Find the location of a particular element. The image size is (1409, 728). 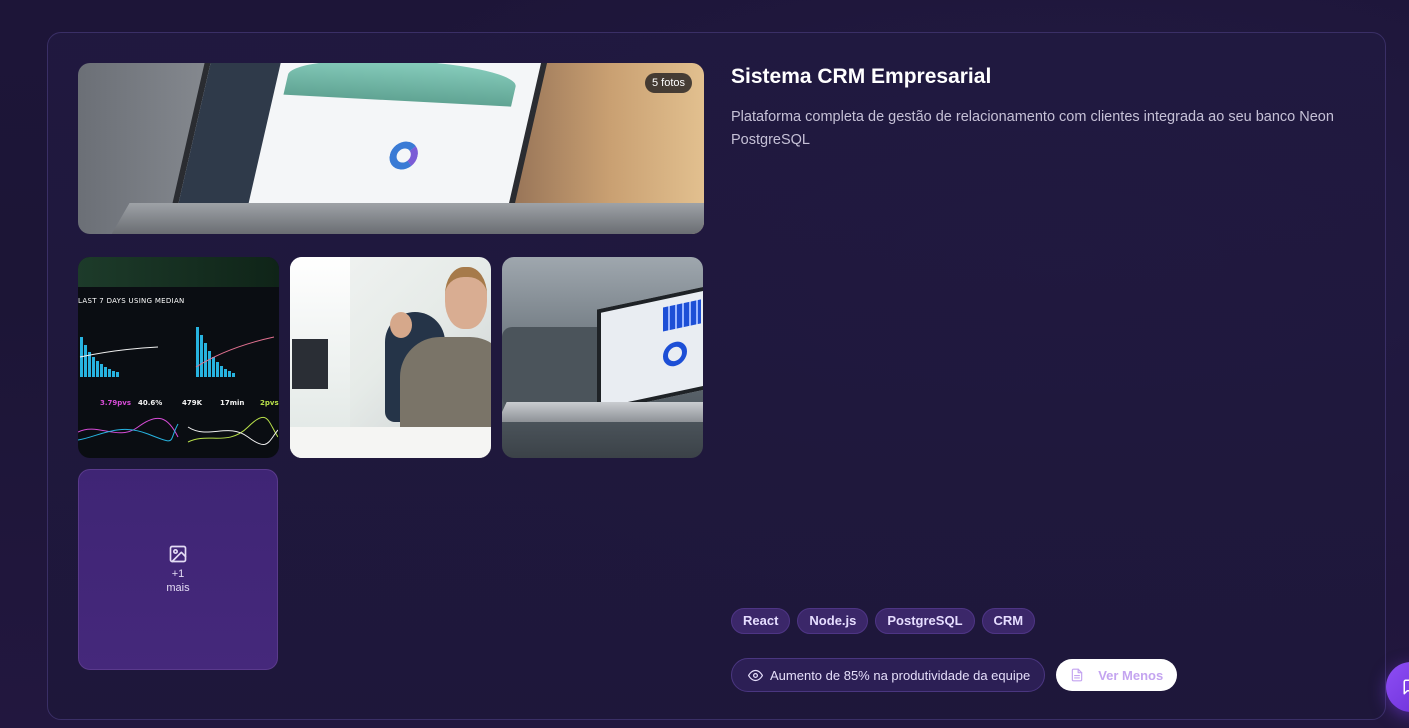

thumb1-plant-backdrop is located at coordinates (178, 272).